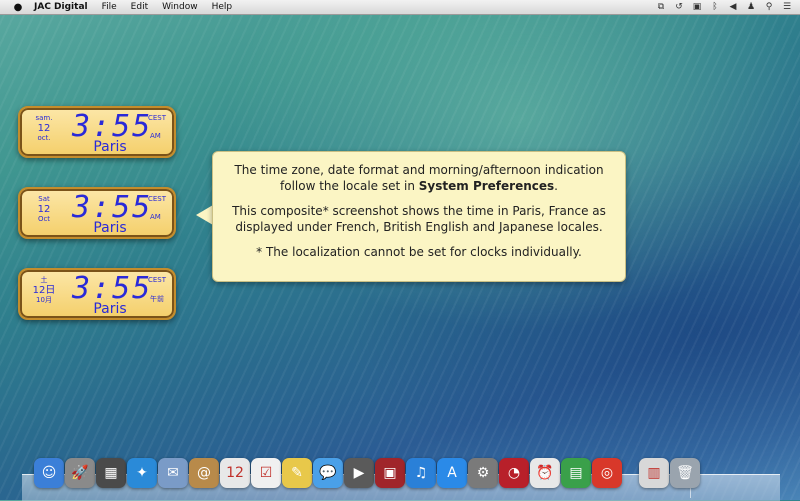 This screenshot has width=800, height=501. I want to click on jac-digital-icon: ◔, so click(514, 473).